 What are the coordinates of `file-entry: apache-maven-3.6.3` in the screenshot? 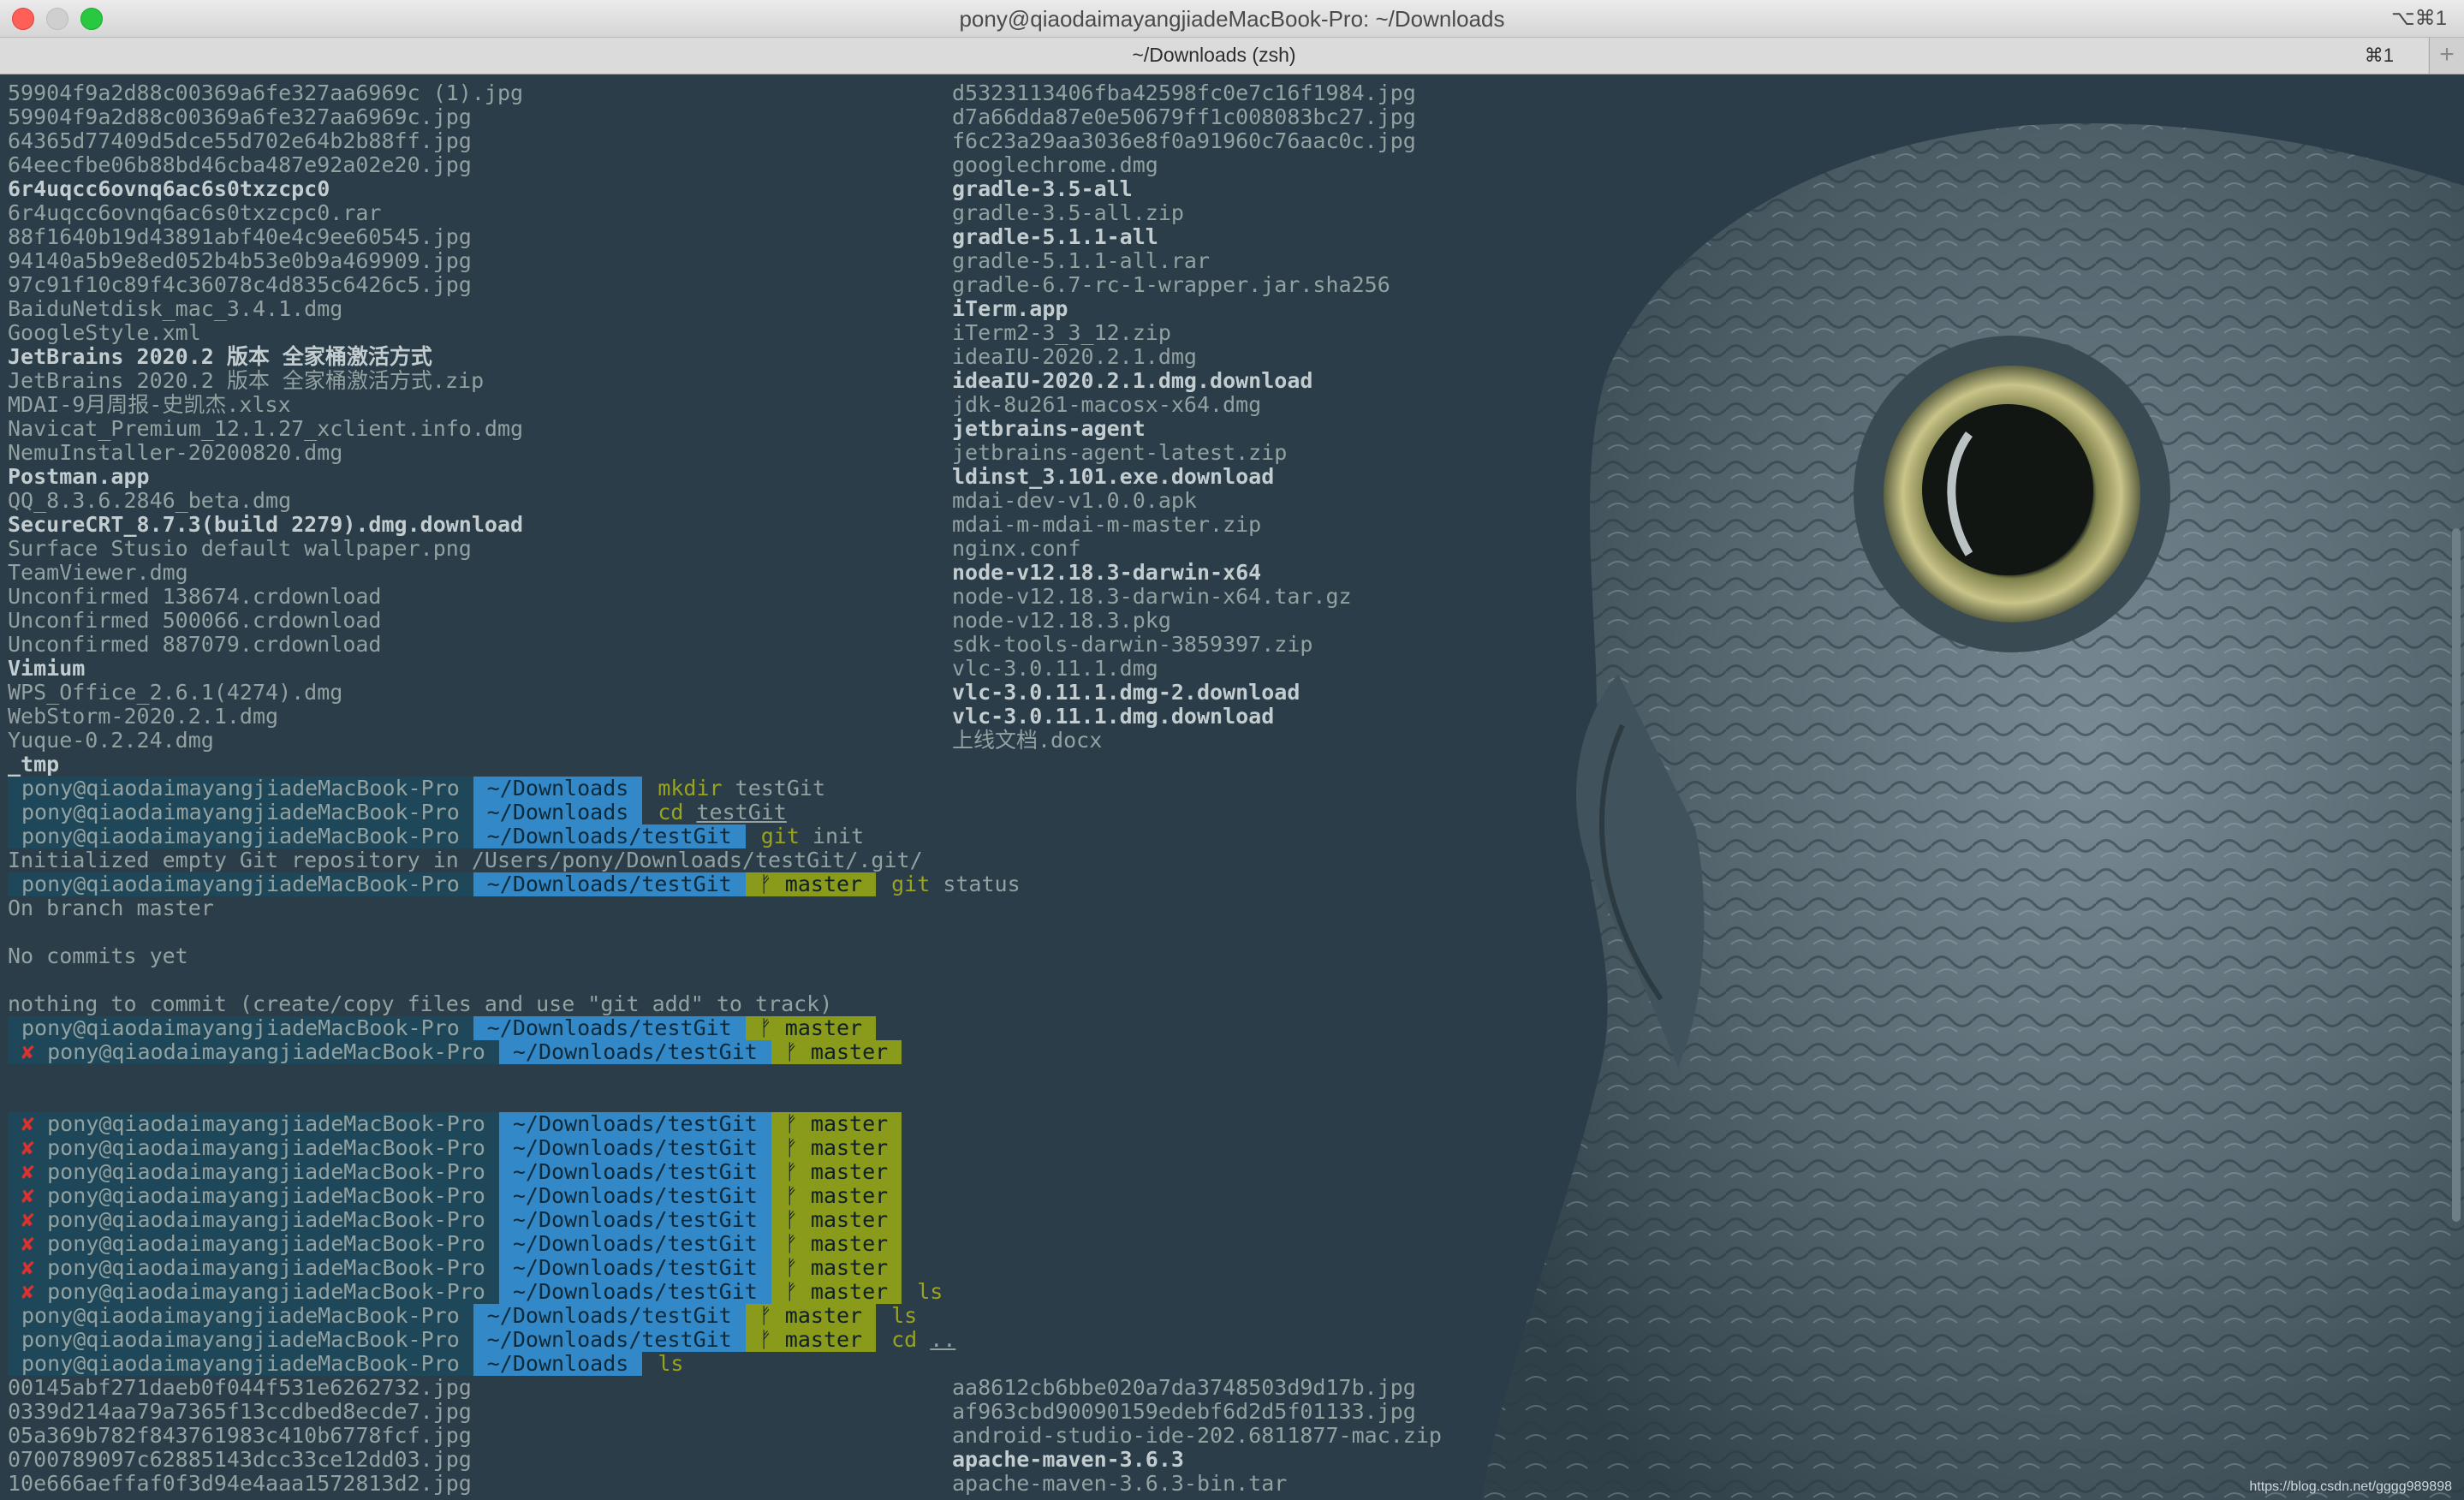 It's located at (1068, 1459).